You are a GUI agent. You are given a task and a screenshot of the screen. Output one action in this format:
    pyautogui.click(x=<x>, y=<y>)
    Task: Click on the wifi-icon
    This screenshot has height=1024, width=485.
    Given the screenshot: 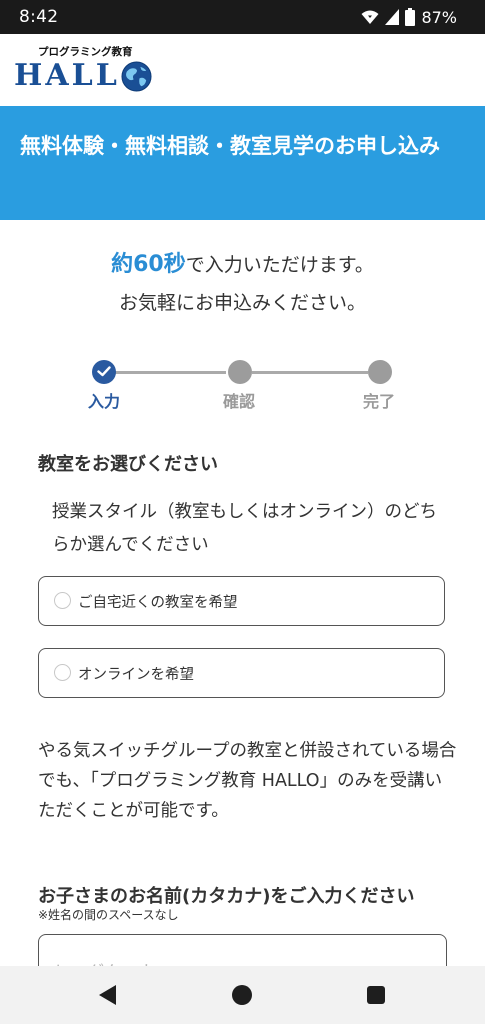 What is the action you would take?
    pyautogui.click(x=370, y=17)
    